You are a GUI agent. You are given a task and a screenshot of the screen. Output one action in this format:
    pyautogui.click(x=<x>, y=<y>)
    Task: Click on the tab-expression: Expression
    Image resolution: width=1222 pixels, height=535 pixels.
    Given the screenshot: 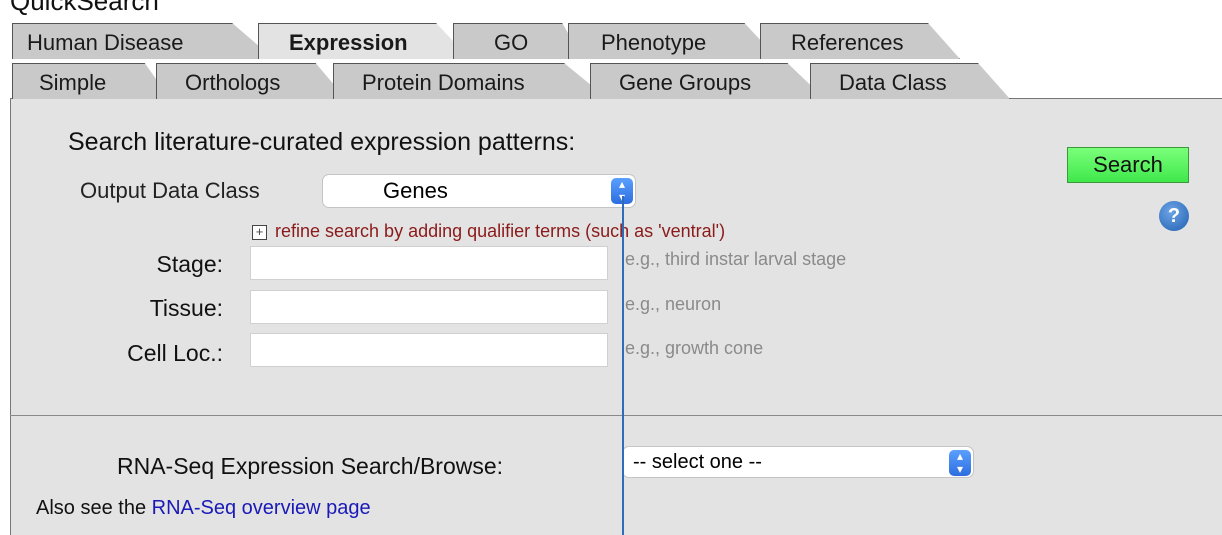 What is the action you would take?
    pyautogui.click(x=364, y=41)
    